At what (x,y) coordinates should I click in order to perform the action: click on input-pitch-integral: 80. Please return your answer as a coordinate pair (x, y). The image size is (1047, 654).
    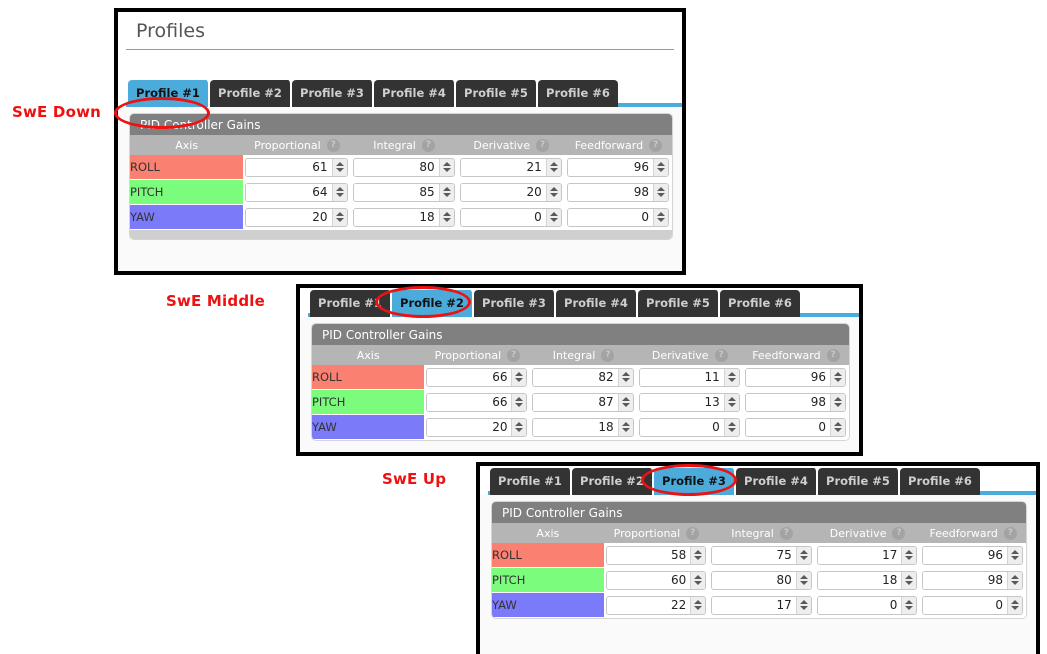
    Looking at the image, I should click on (761, 580).